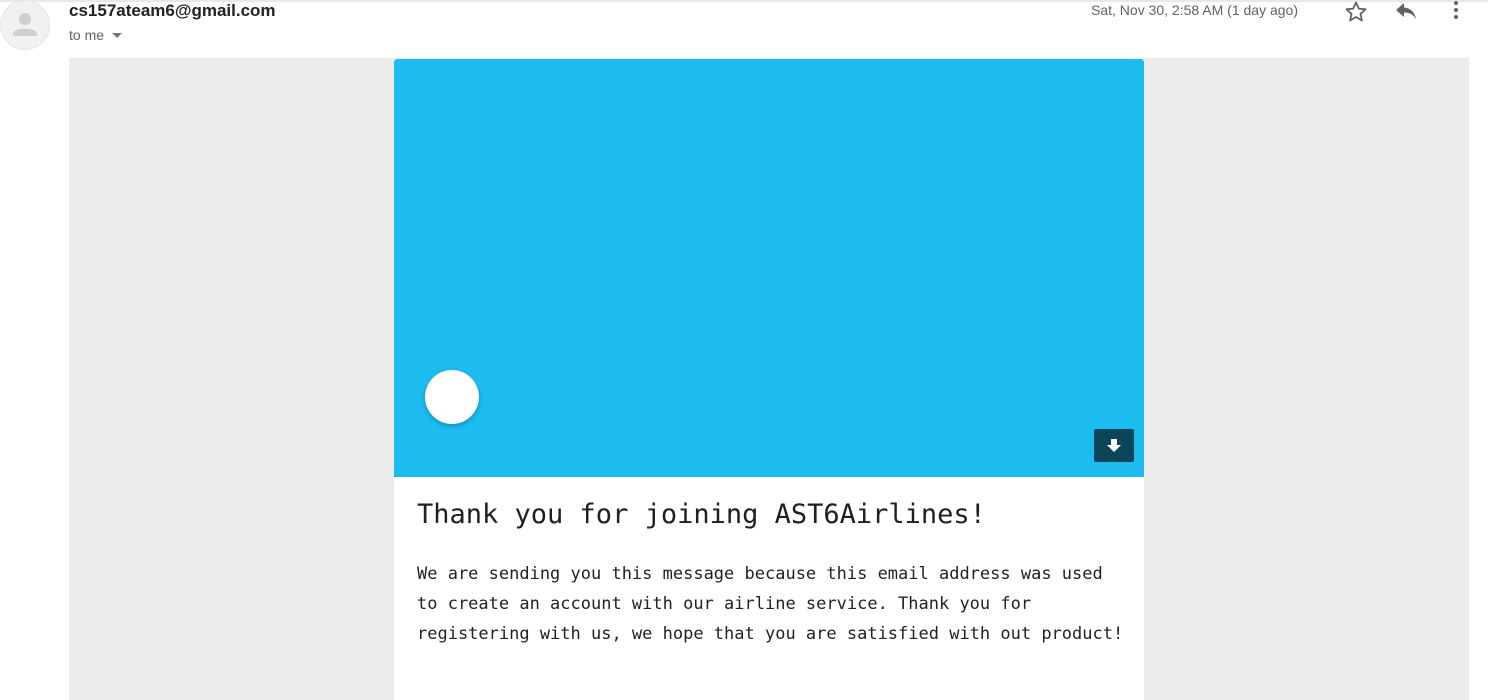  I want to click on email-heading: Thank you for joining AST6Airlines!, so click(701, 514).